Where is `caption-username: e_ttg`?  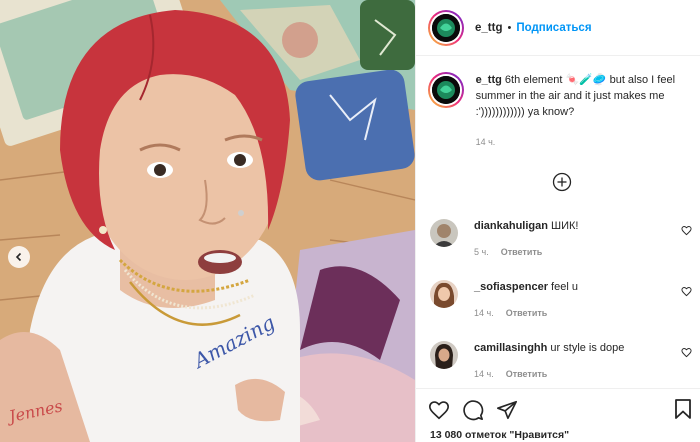
caption-username: e_ttg is located at coordinates (489, 80).